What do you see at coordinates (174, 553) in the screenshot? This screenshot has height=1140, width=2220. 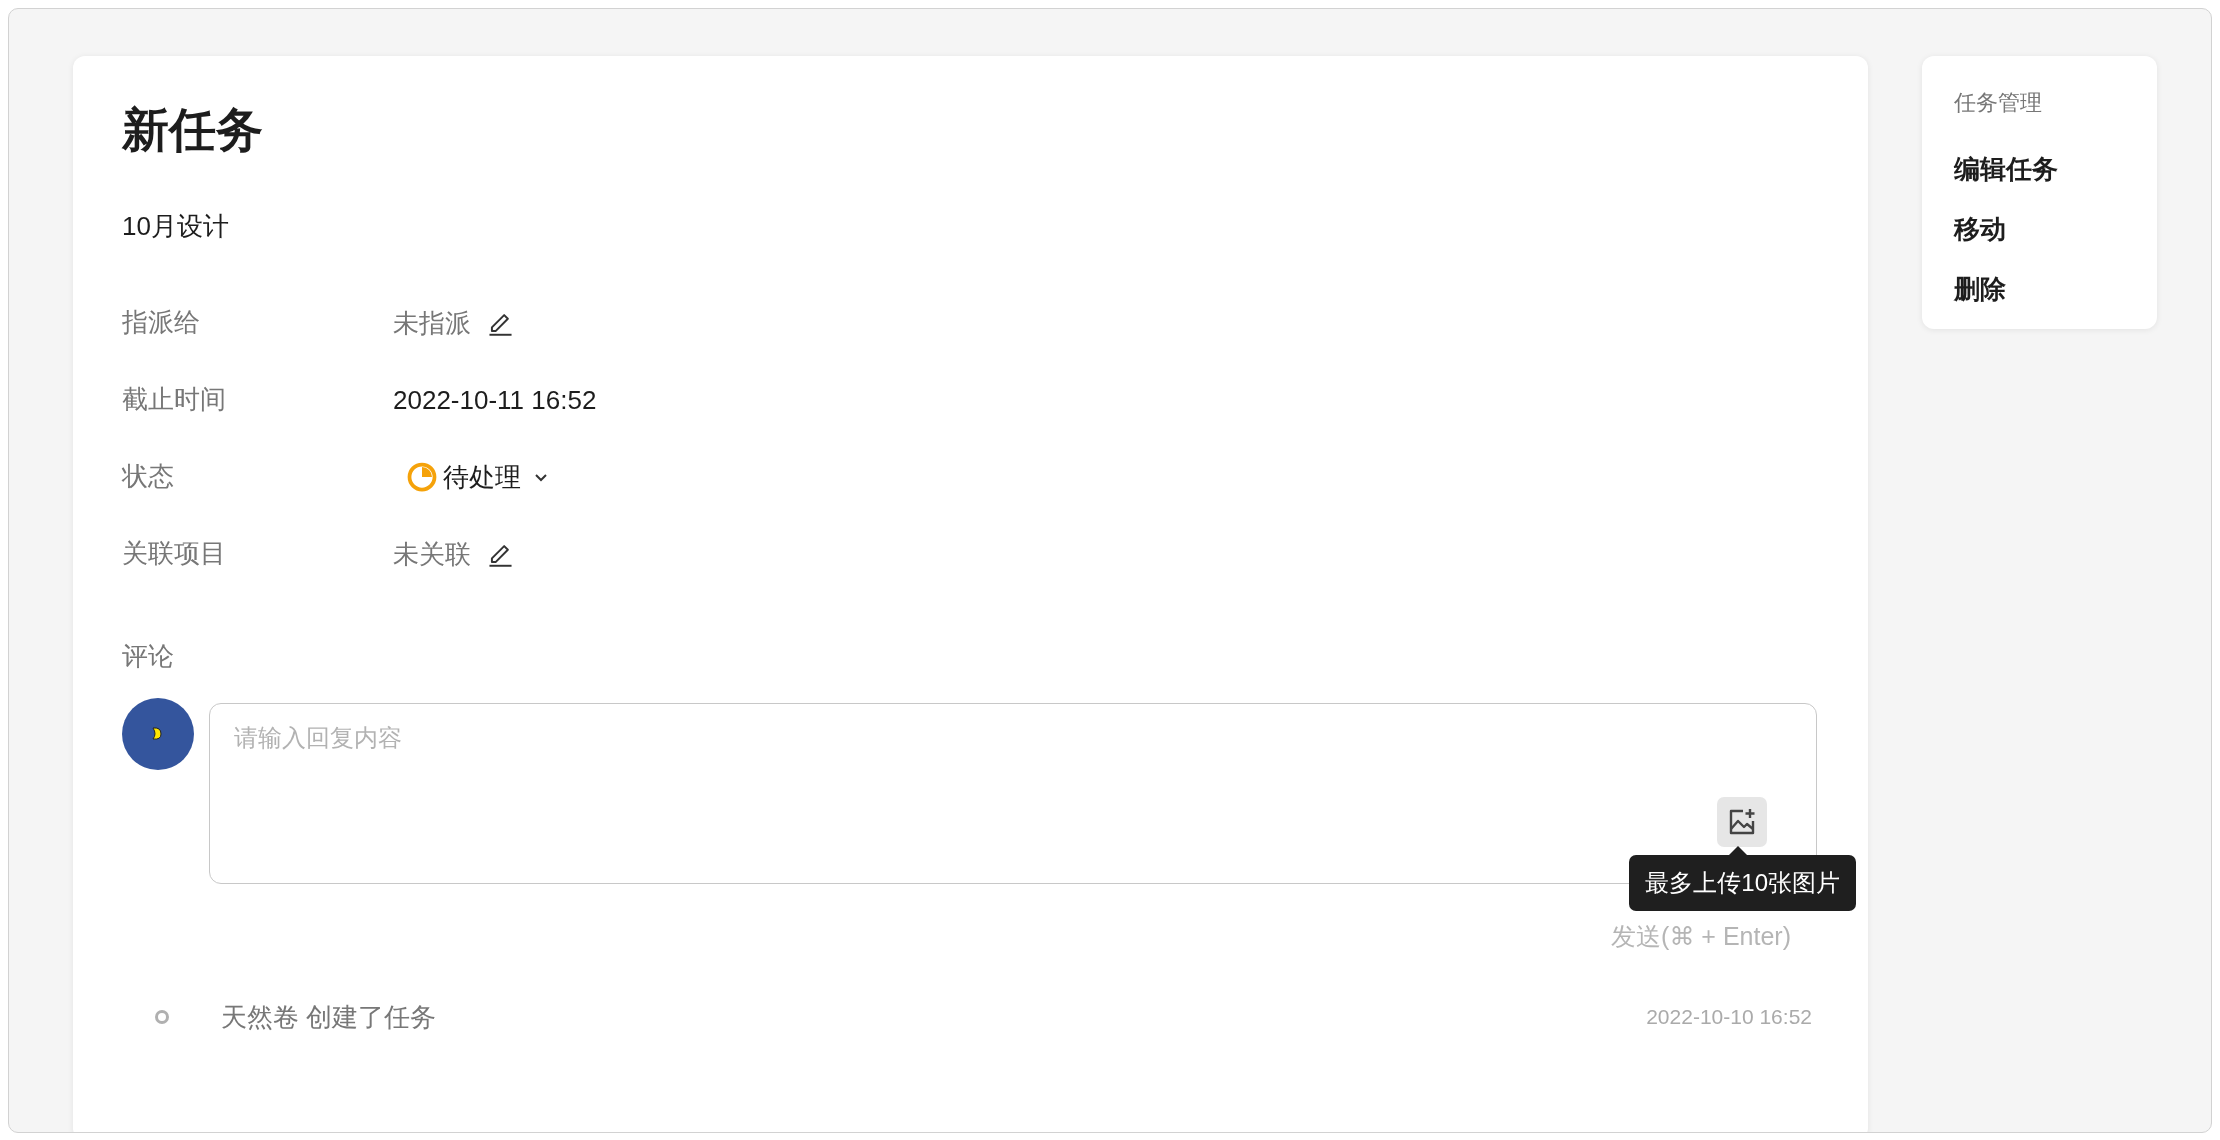 I see `field-label: 关联项目` at bounding box center [174, 553].